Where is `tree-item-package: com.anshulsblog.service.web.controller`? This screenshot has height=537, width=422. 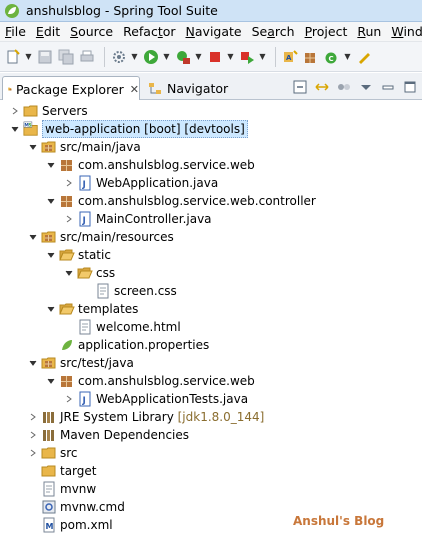 tree-item-package: com.anshulsblog.service.web.controller is located at coordinates (211, 201).